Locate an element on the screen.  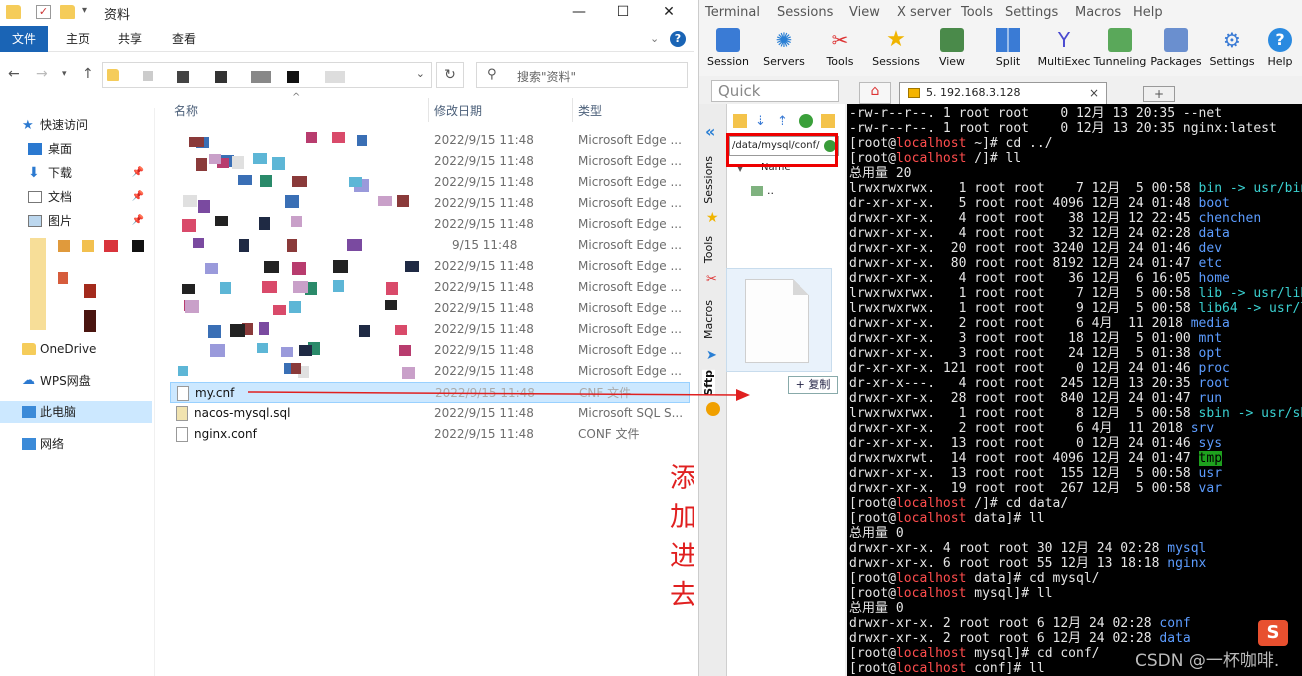
help-button: ? Help is located at coordinates (1280, 48).